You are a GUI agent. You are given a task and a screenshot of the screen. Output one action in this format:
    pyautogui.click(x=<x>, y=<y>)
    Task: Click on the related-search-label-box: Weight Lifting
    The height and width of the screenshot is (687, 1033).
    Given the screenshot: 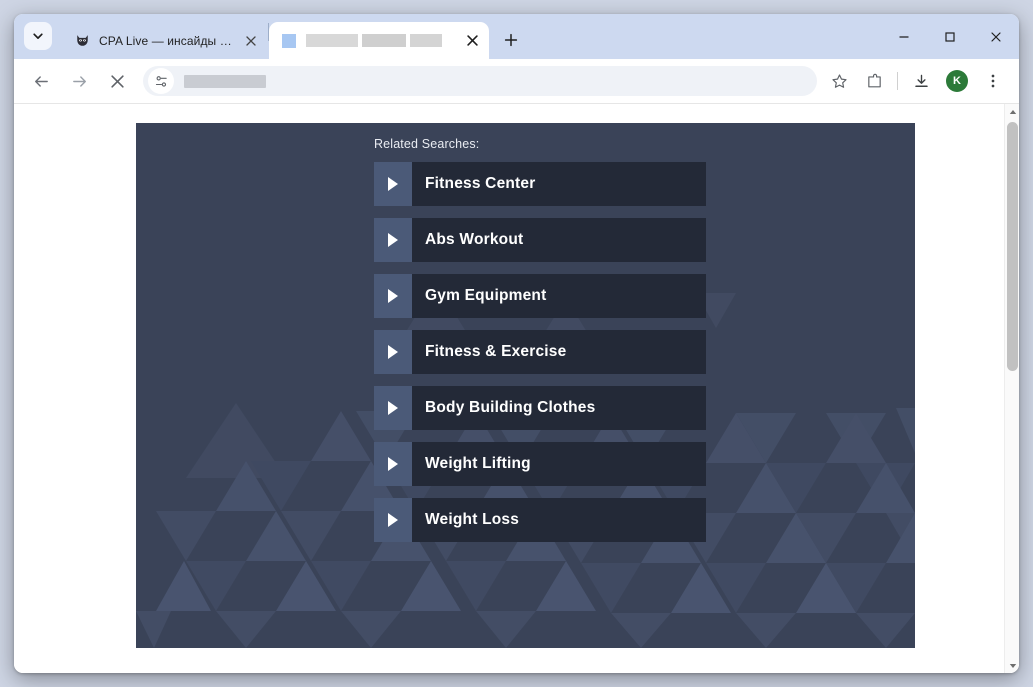 What is the action you would take?
    pyautogui.click(x=559, y=464)
    